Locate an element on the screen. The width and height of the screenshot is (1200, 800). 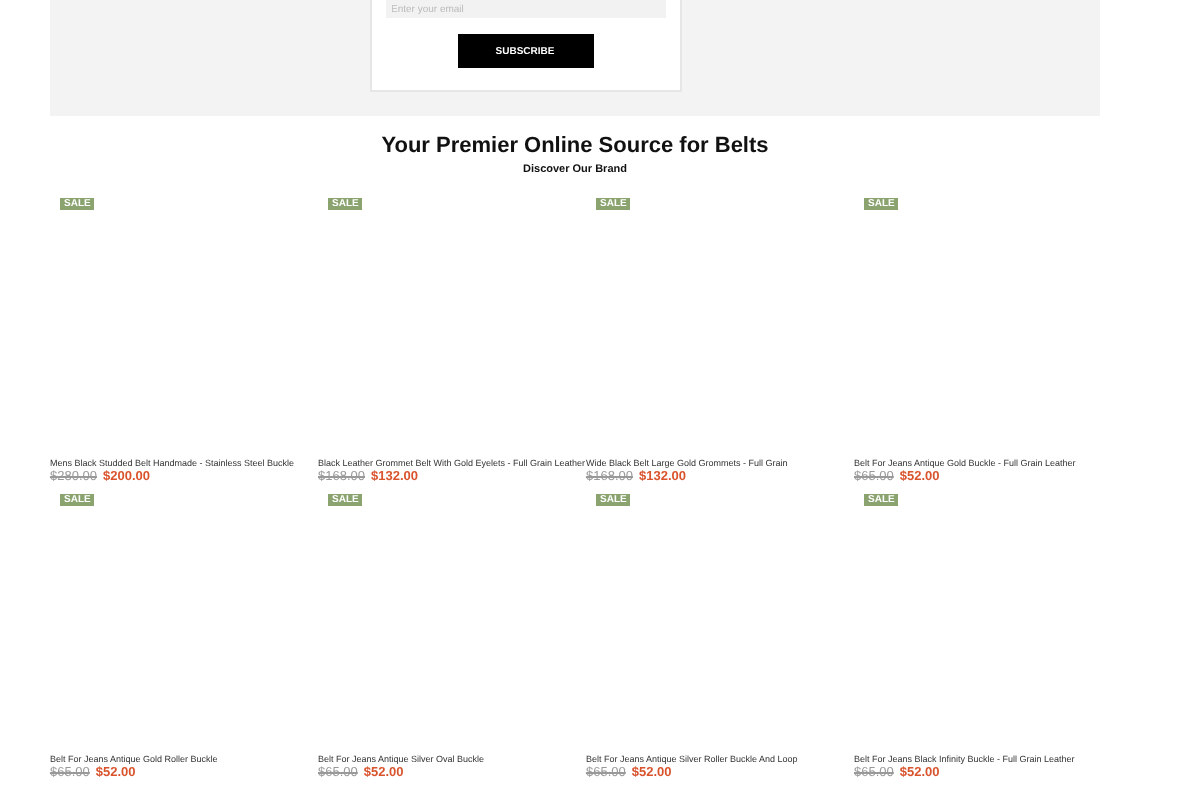
section-heading: Your Premier Online Source for Belts is located at coordinates (575, 147).